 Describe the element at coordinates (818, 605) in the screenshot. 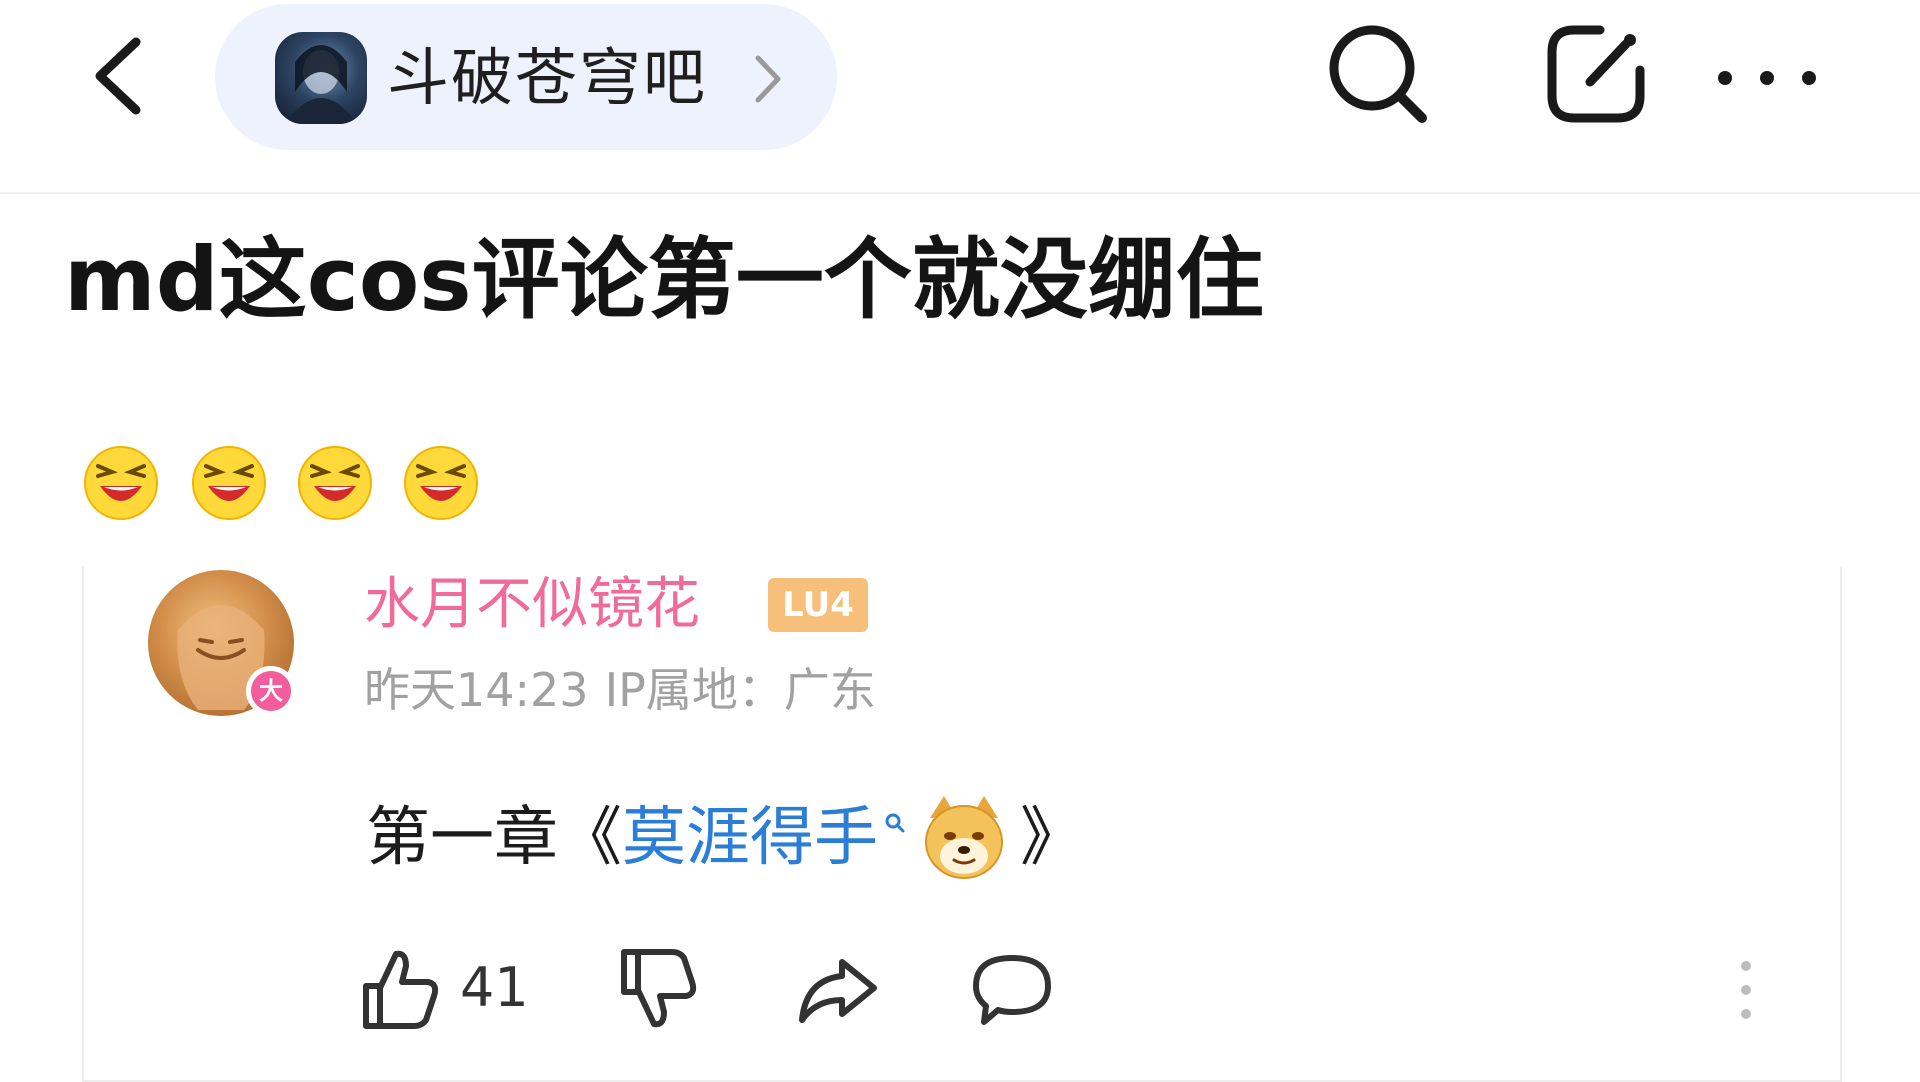

I see `level-badge: LU4` at that location.